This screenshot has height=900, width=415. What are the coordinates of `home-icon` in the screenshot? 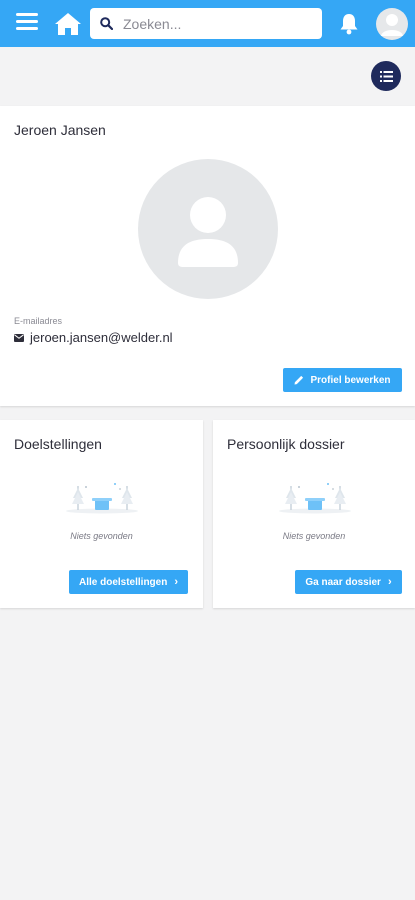 It's located at (68, 24).